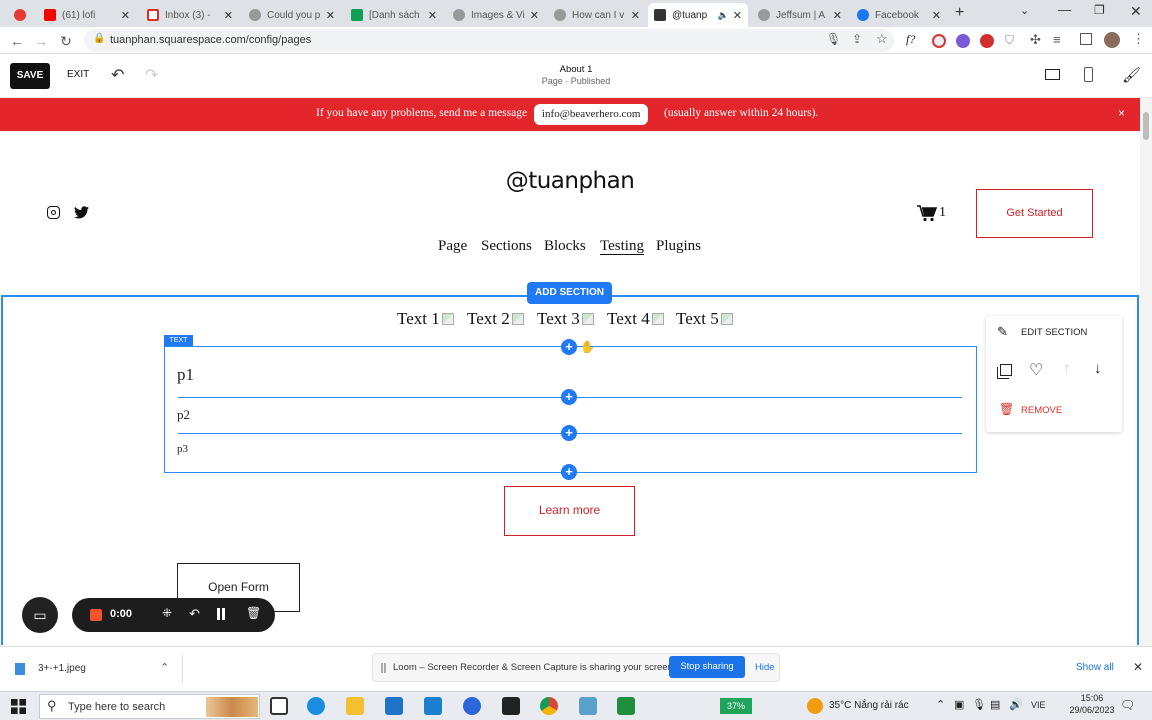 This screenshot has width=1152, height=720. Describe the element at coordinates (164, 667) in the screenshot. I see `chevron-up-icon: ⌃` at that location.